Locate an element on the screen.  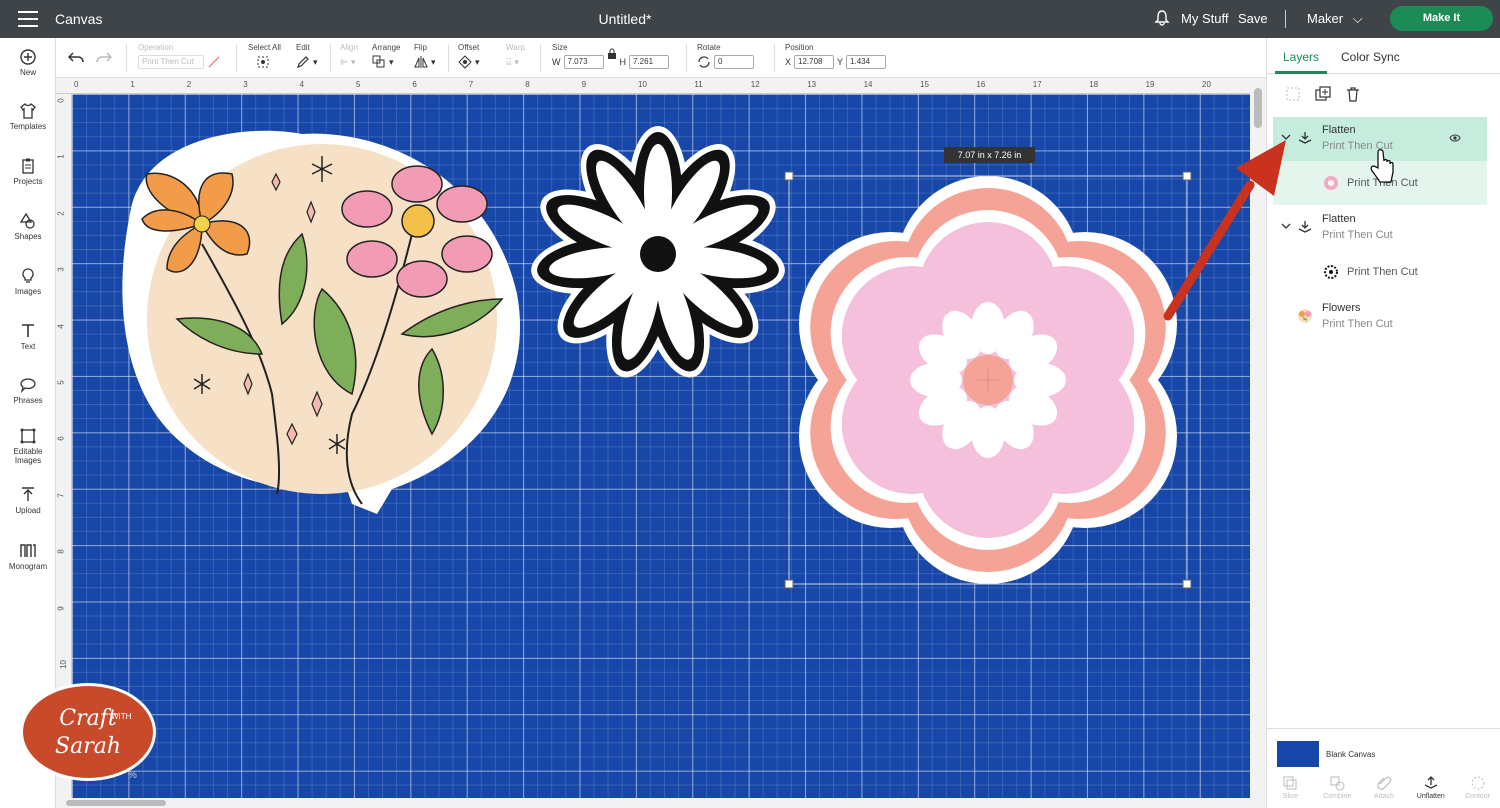
x-input: 12.708 is located at coordinates (814, 62).